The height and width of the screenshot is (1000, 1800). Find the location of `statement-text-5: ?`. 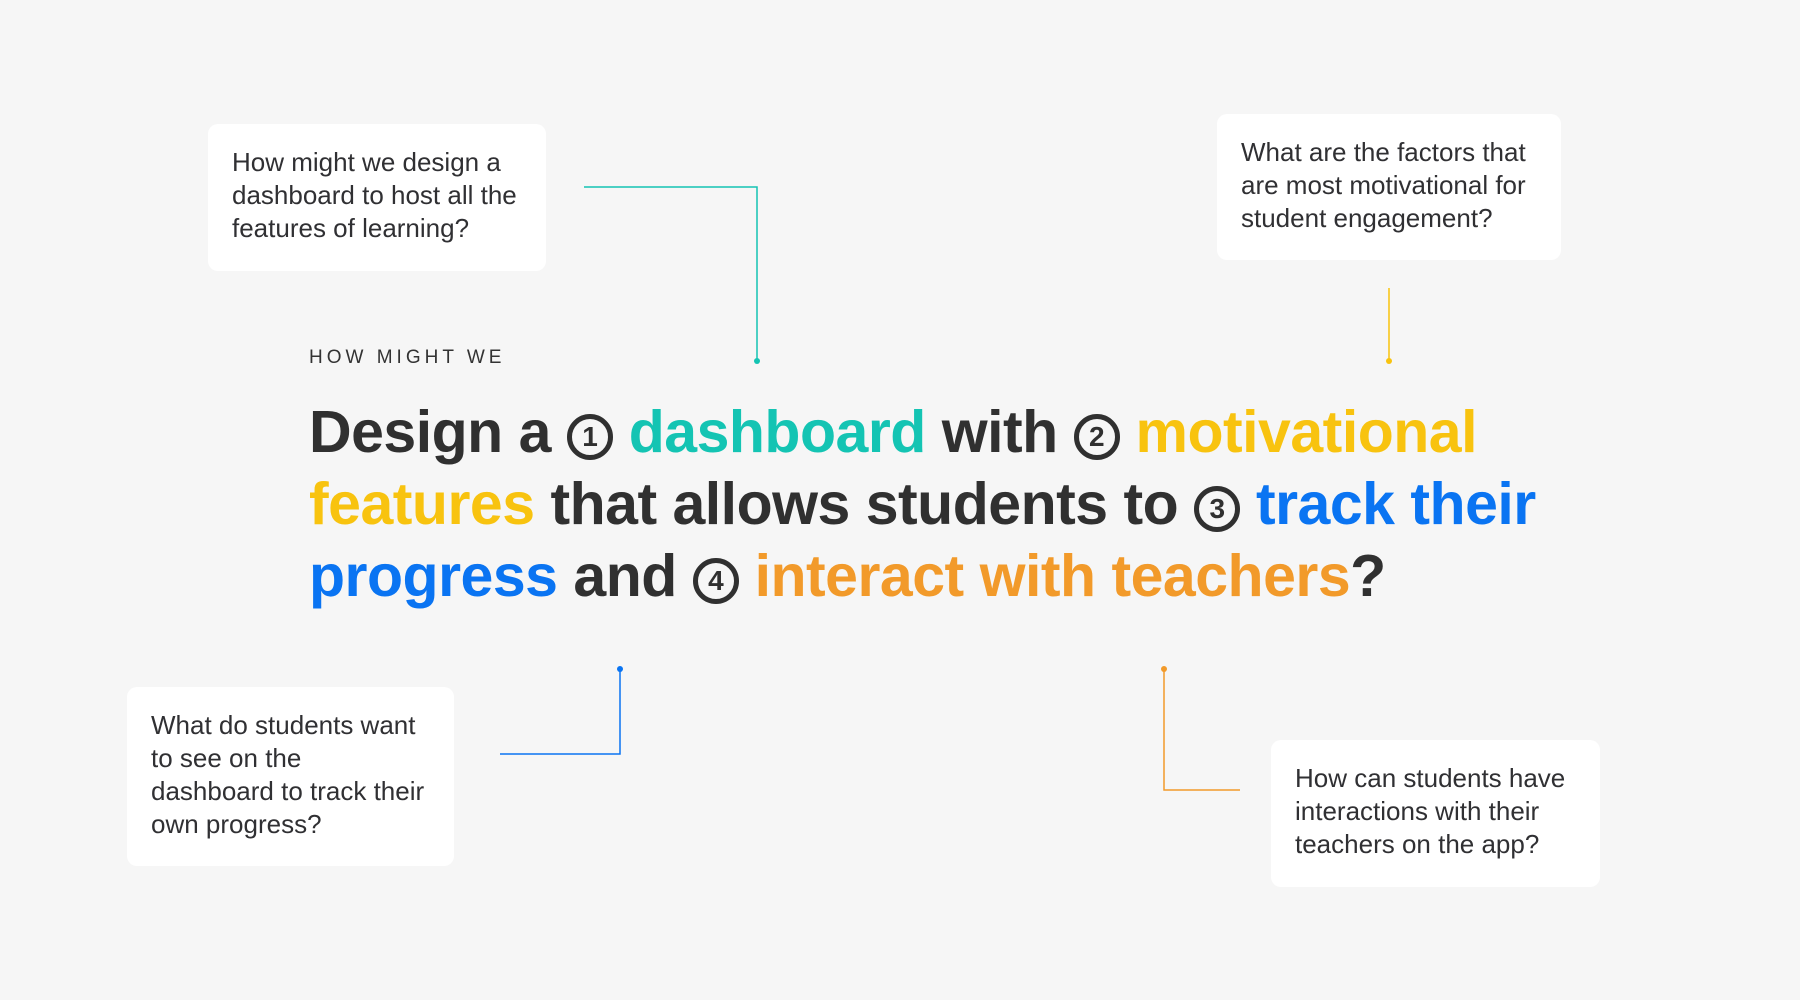

statement-text-5: ? is located at coordinates (1368, 576).